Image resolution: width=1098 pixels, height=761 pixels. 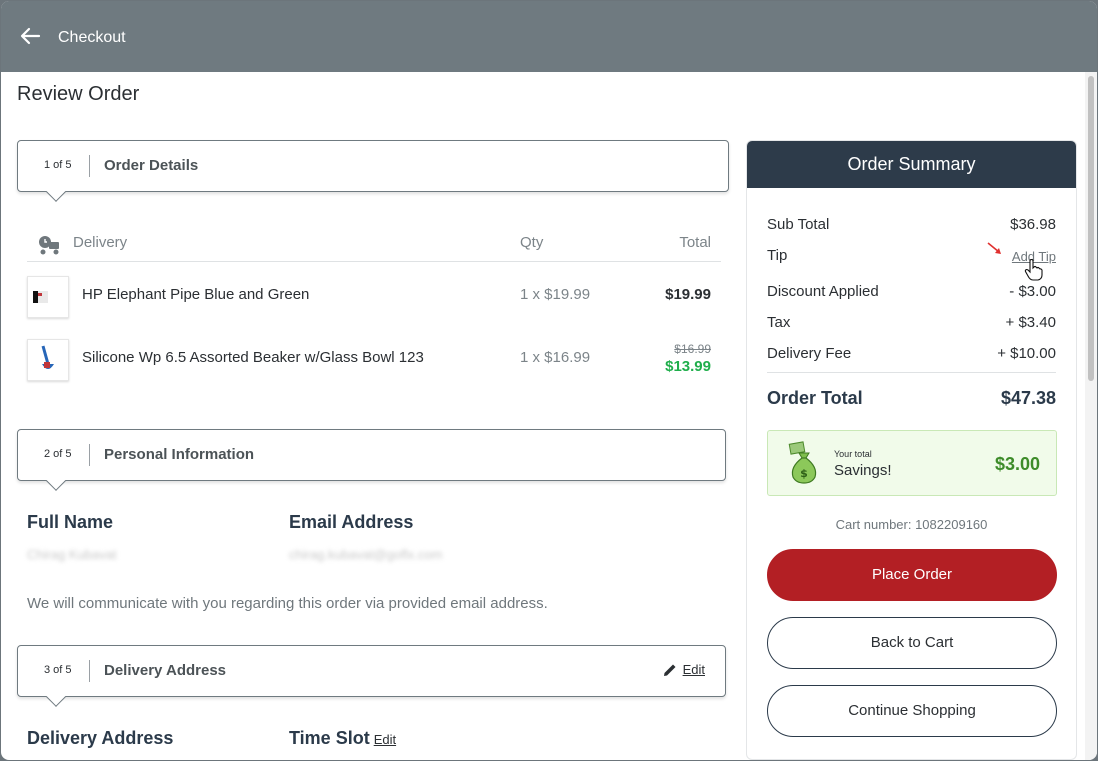 What do you see at coordinates (351, 522) in the screenshot?
I see `email-label: Email Address` at bounding box center [351, 522].